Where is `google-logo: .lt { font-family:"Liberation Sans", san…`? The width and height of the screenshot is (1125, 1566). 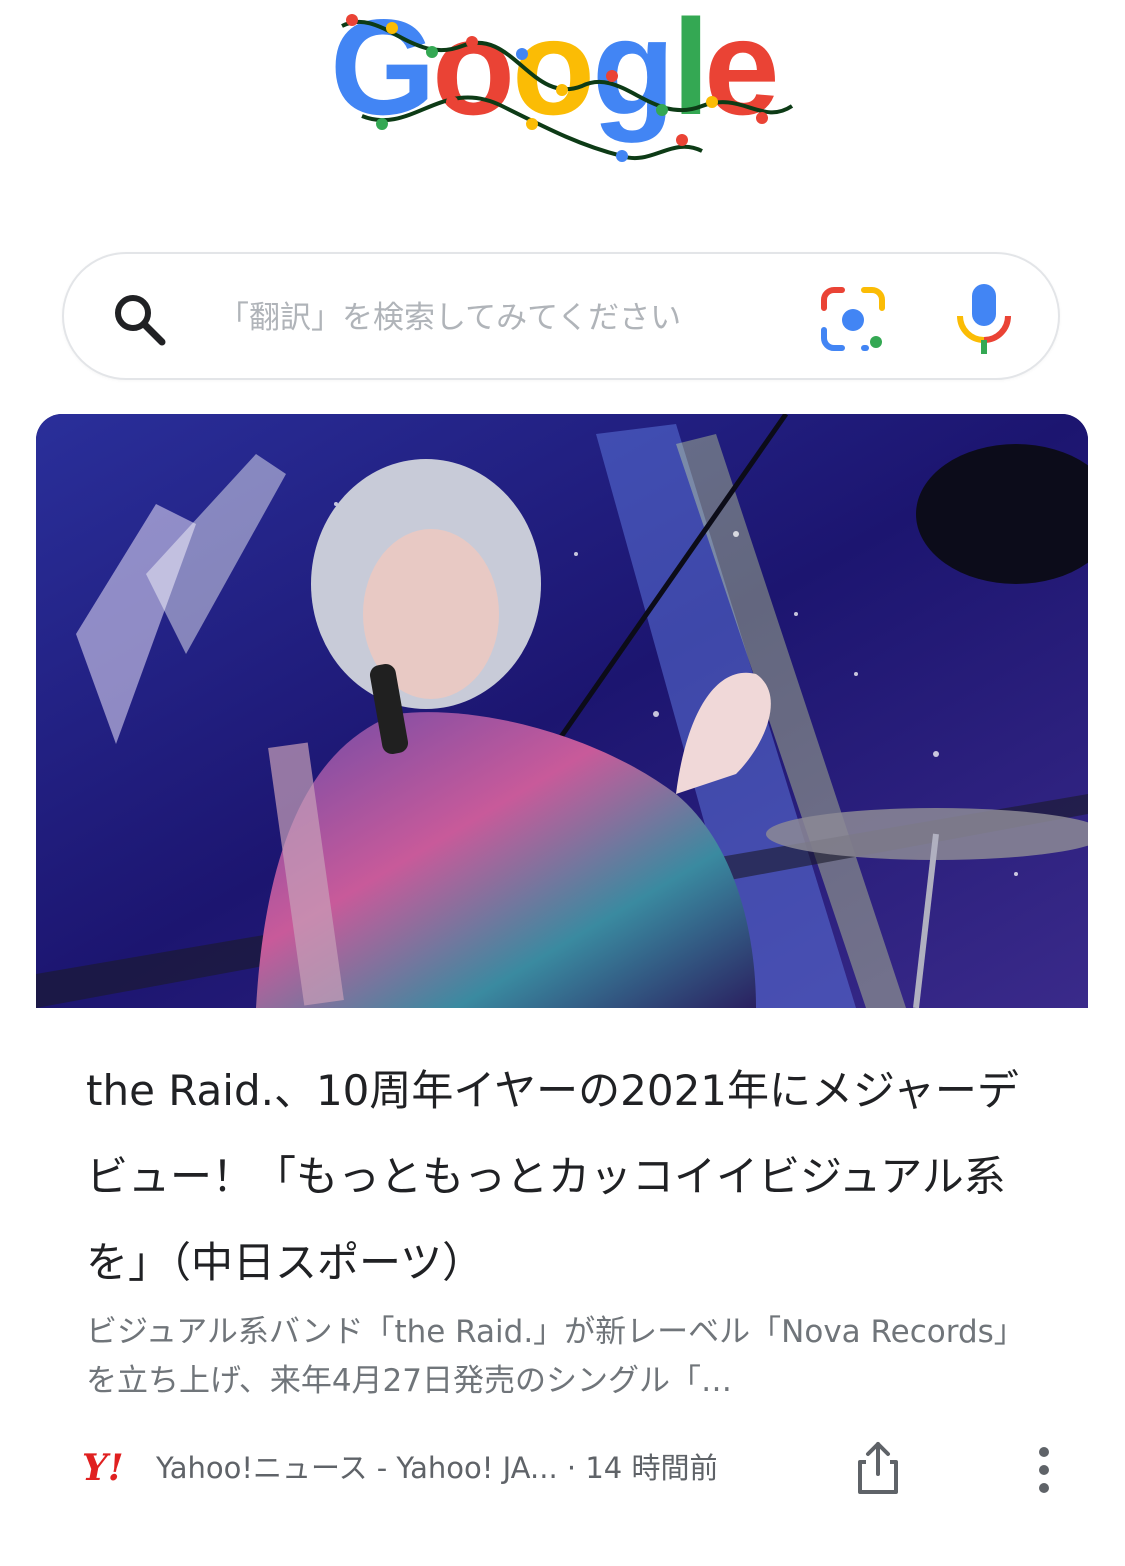 google-logo: .lt { font-family:"Liberation Sans", san… is located at coordinates (562, 95).